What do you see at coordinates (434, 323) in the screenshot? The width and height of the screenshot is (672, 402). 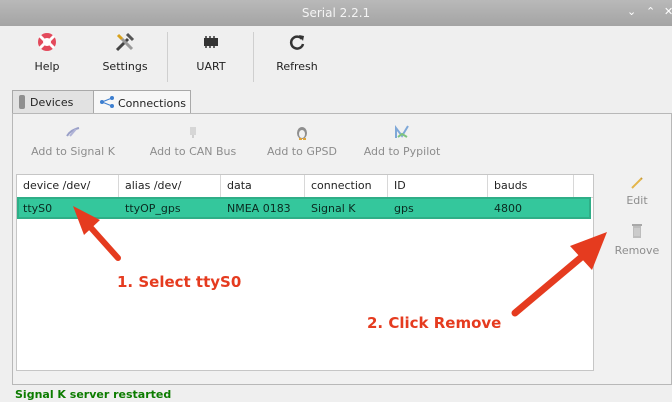 I see `annotation-step2: 2. Click Remove` at bounding box center [434, 323].